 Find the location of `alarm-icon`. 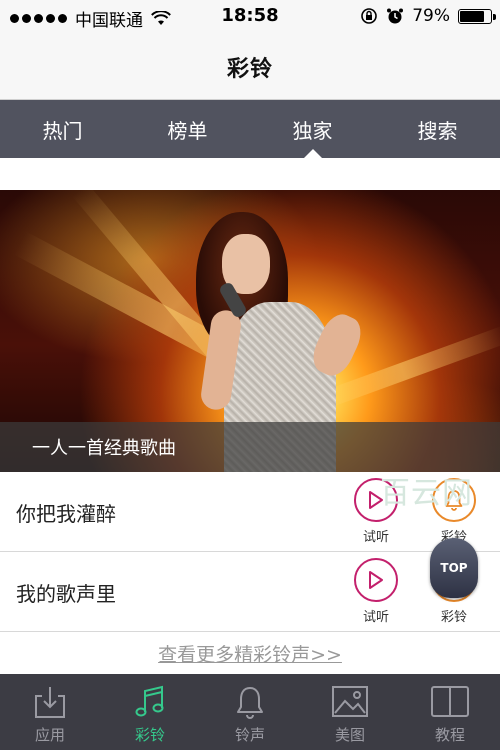

alarm-icon is located at coordinates (395, 16).